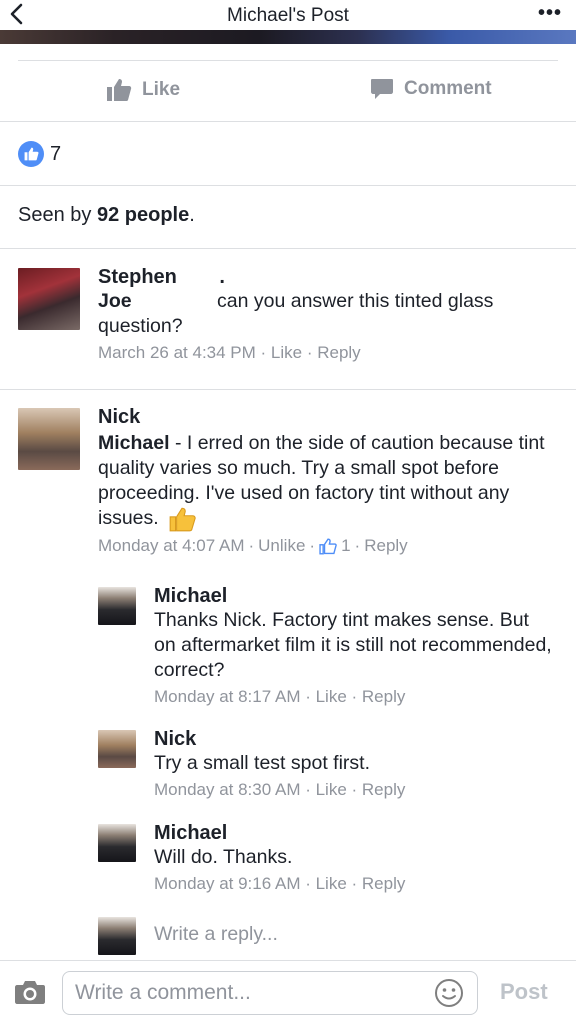 This screenshot has width=576, height=1024. I want to click on post-photo-strip, so click(288, 37).